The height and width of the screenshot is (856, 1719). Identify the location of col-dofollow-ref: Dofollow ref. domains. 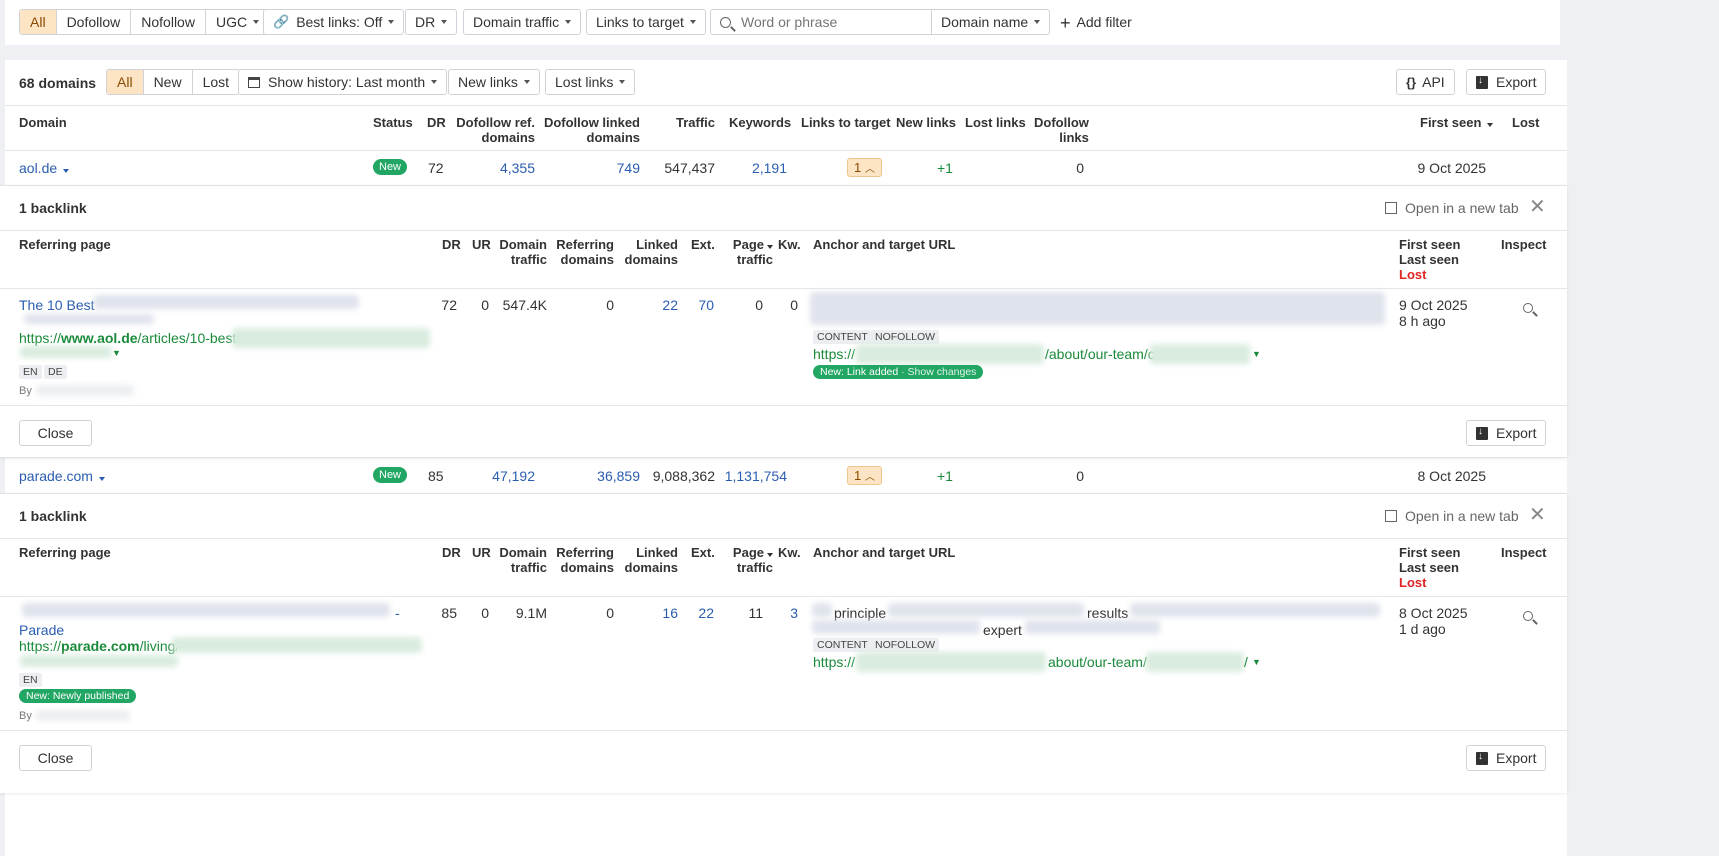
(495, 130).